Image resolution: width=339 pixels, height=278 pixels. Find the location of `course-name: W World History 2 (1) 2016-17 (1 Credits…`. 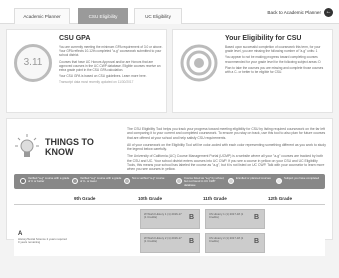

course-name: W World History 2 (1) 2016-17 (1 Credits… is located at coordinates (163, 240).